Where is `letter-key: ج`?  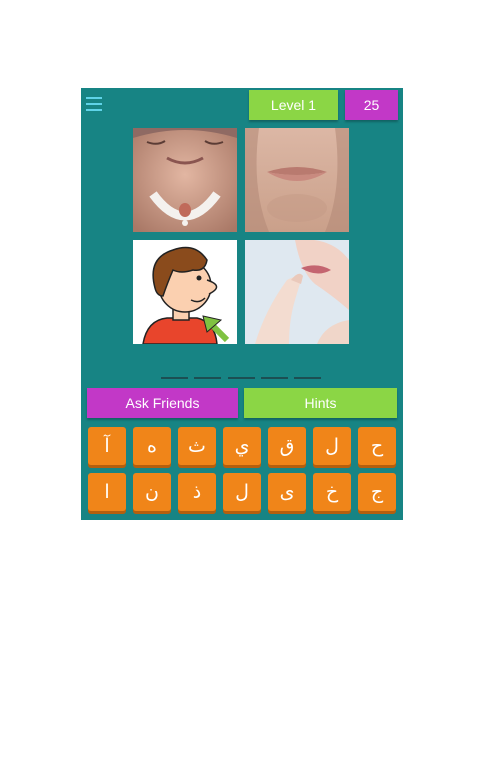 letter-key: ج is located at coordinates (377, 492).